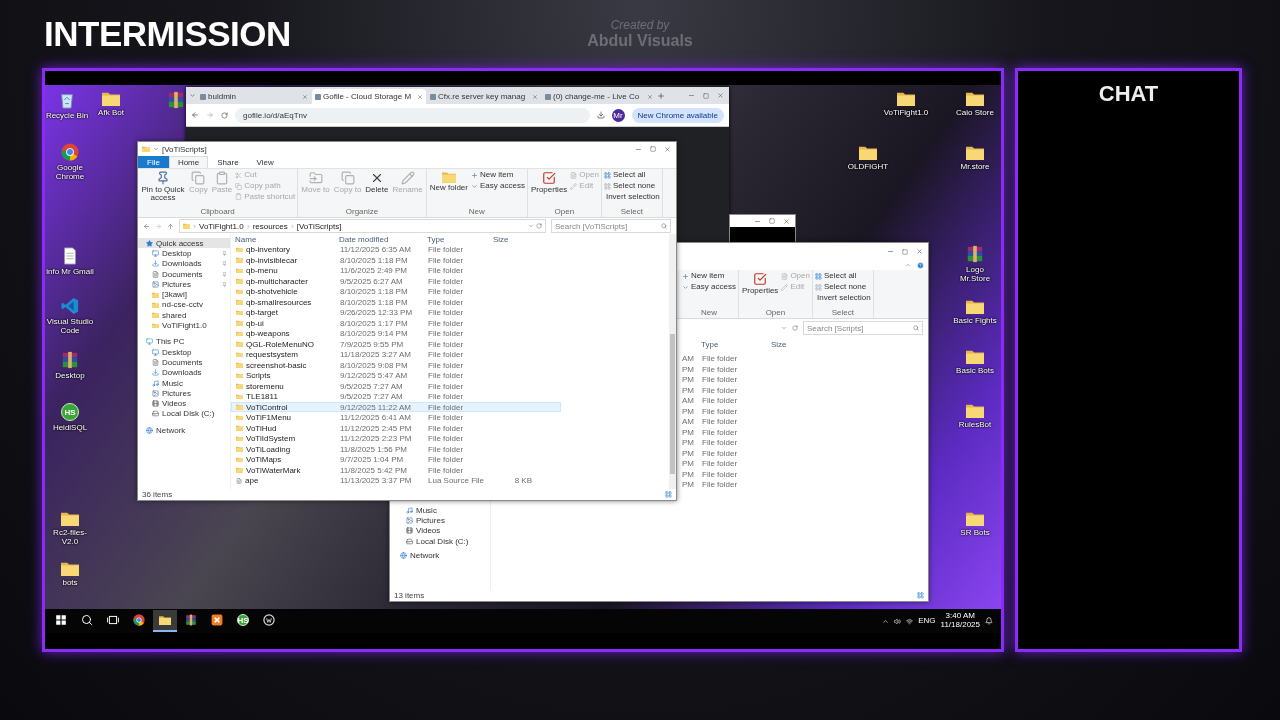 Image resolution: width=1280 pixels, height=720 pixels. I want to click on file-row: VoTiLoading 11/8/2025 1:56 PM File folder, so click(396, 448).